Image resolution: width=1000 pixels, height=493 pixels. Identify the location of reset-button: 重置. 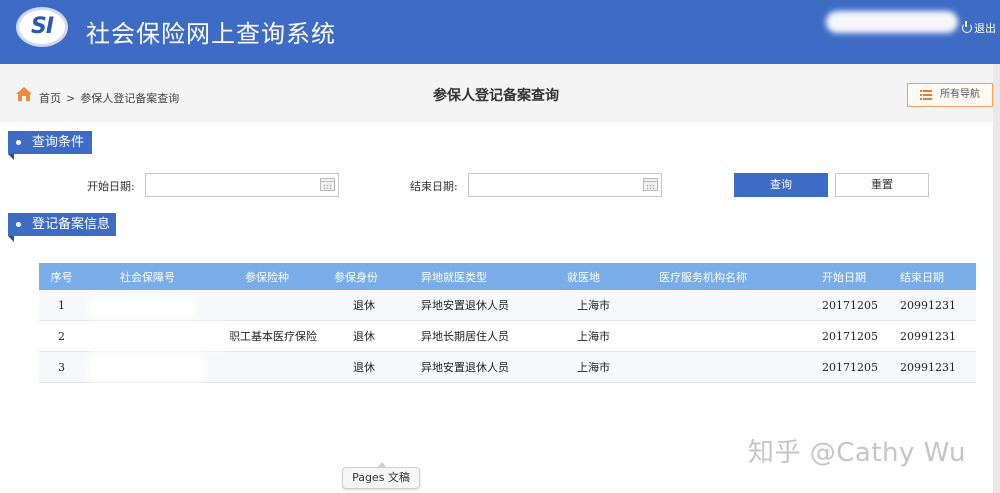
(882, 185).